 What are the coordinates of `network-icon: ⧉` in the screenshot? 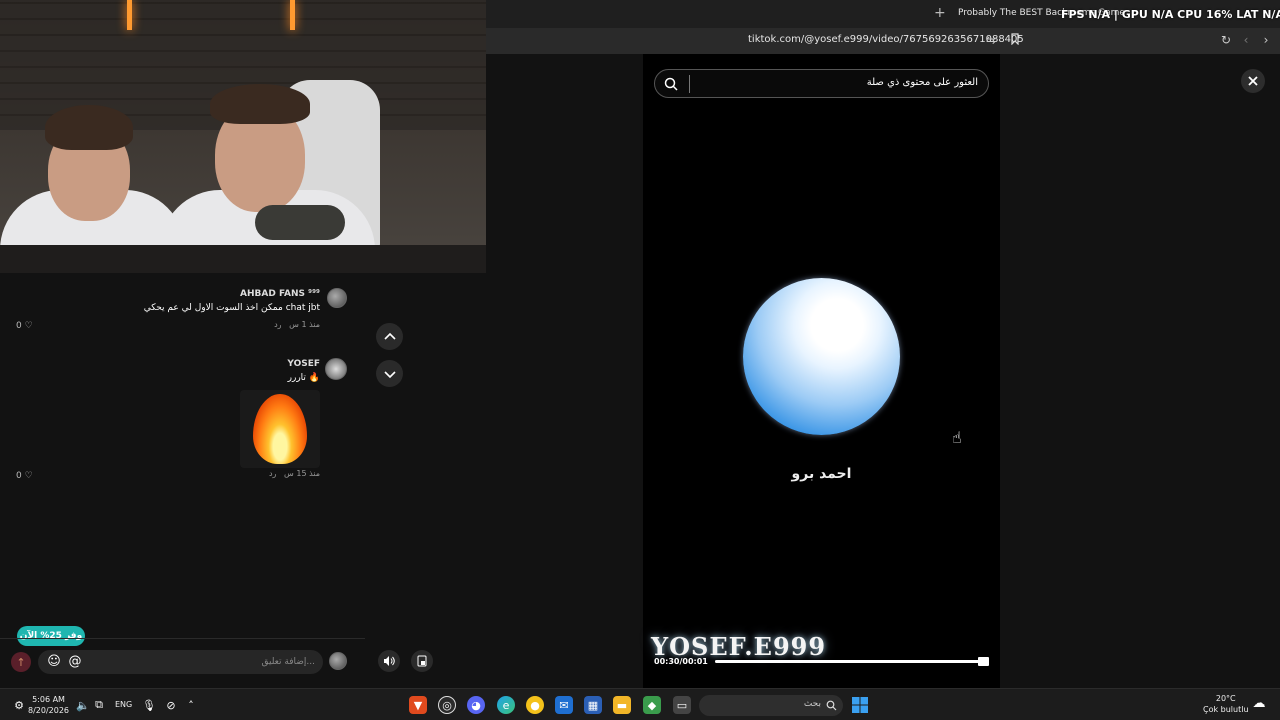 It's located at (99, 705).